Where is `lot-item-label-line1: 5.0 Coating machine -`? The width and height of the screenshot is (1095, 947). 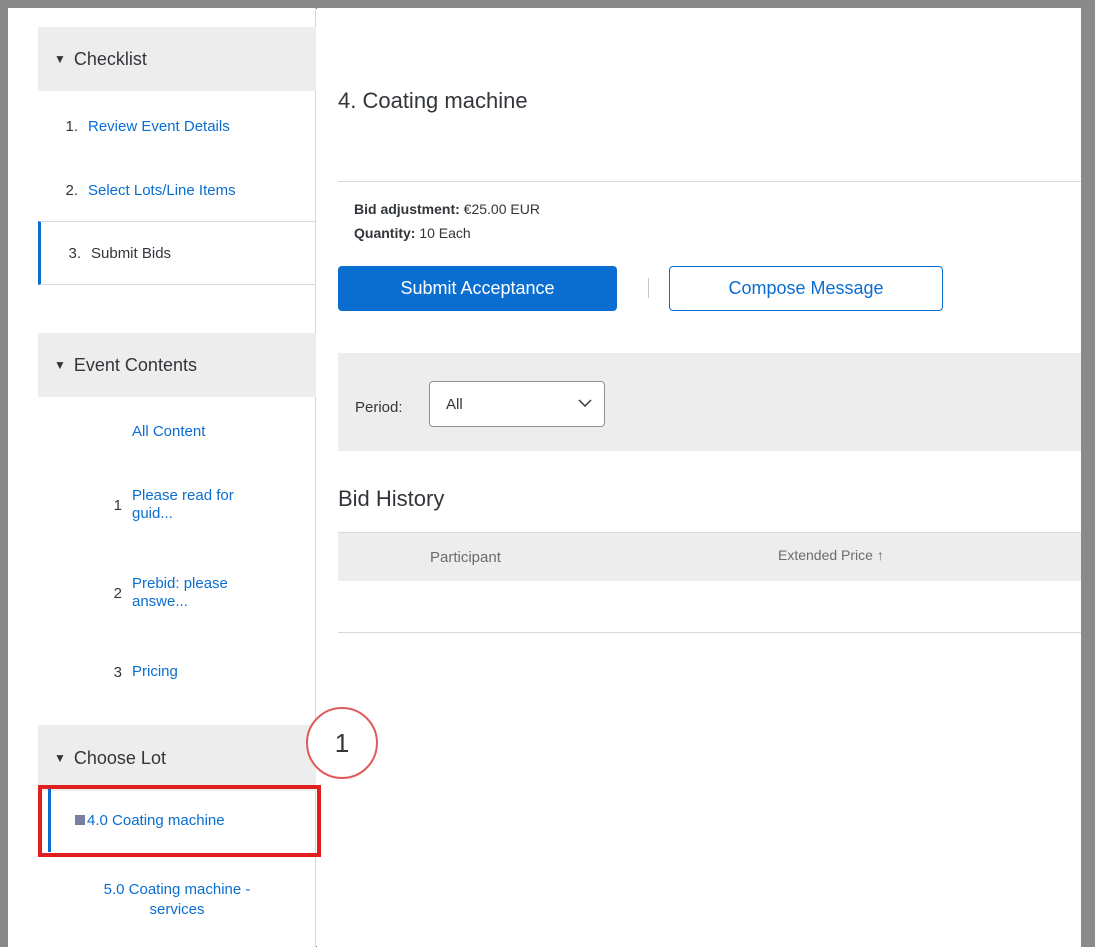
lot-item-label-line1: 5.0 Coating machine - is located at coordinates (177, 889).